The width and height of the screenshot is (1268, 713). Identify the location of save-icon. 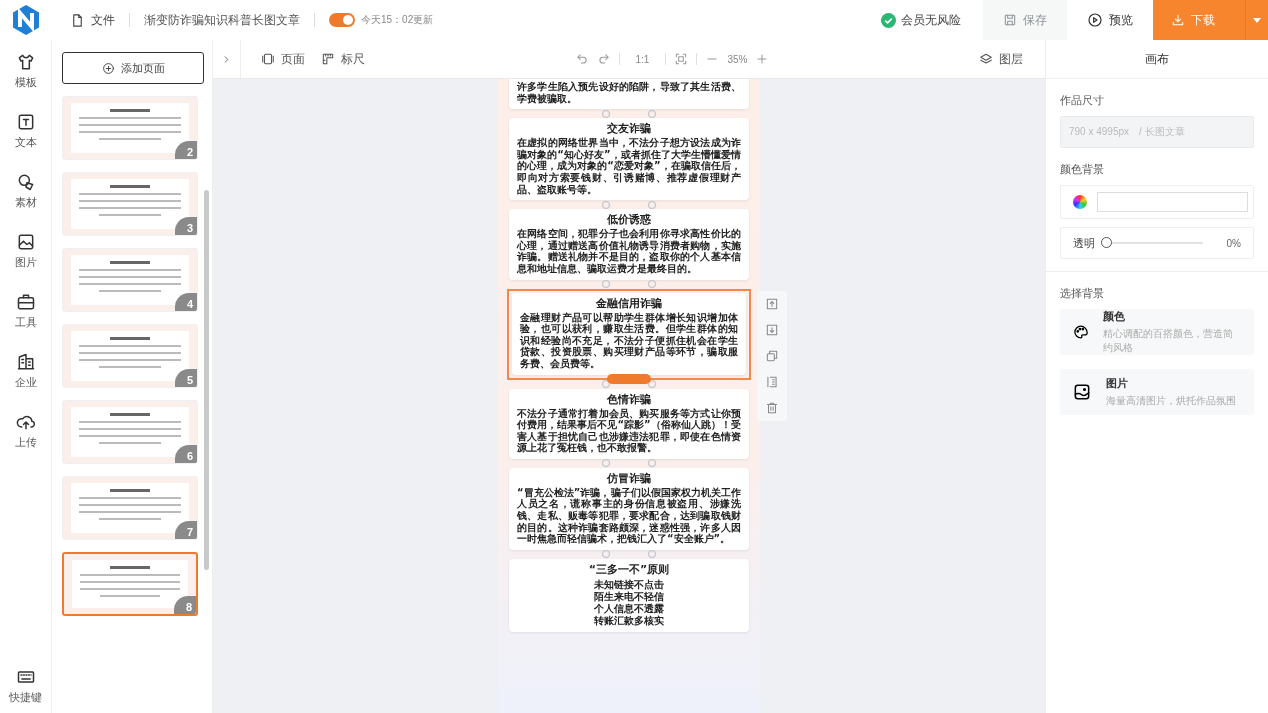
(1010, 20).